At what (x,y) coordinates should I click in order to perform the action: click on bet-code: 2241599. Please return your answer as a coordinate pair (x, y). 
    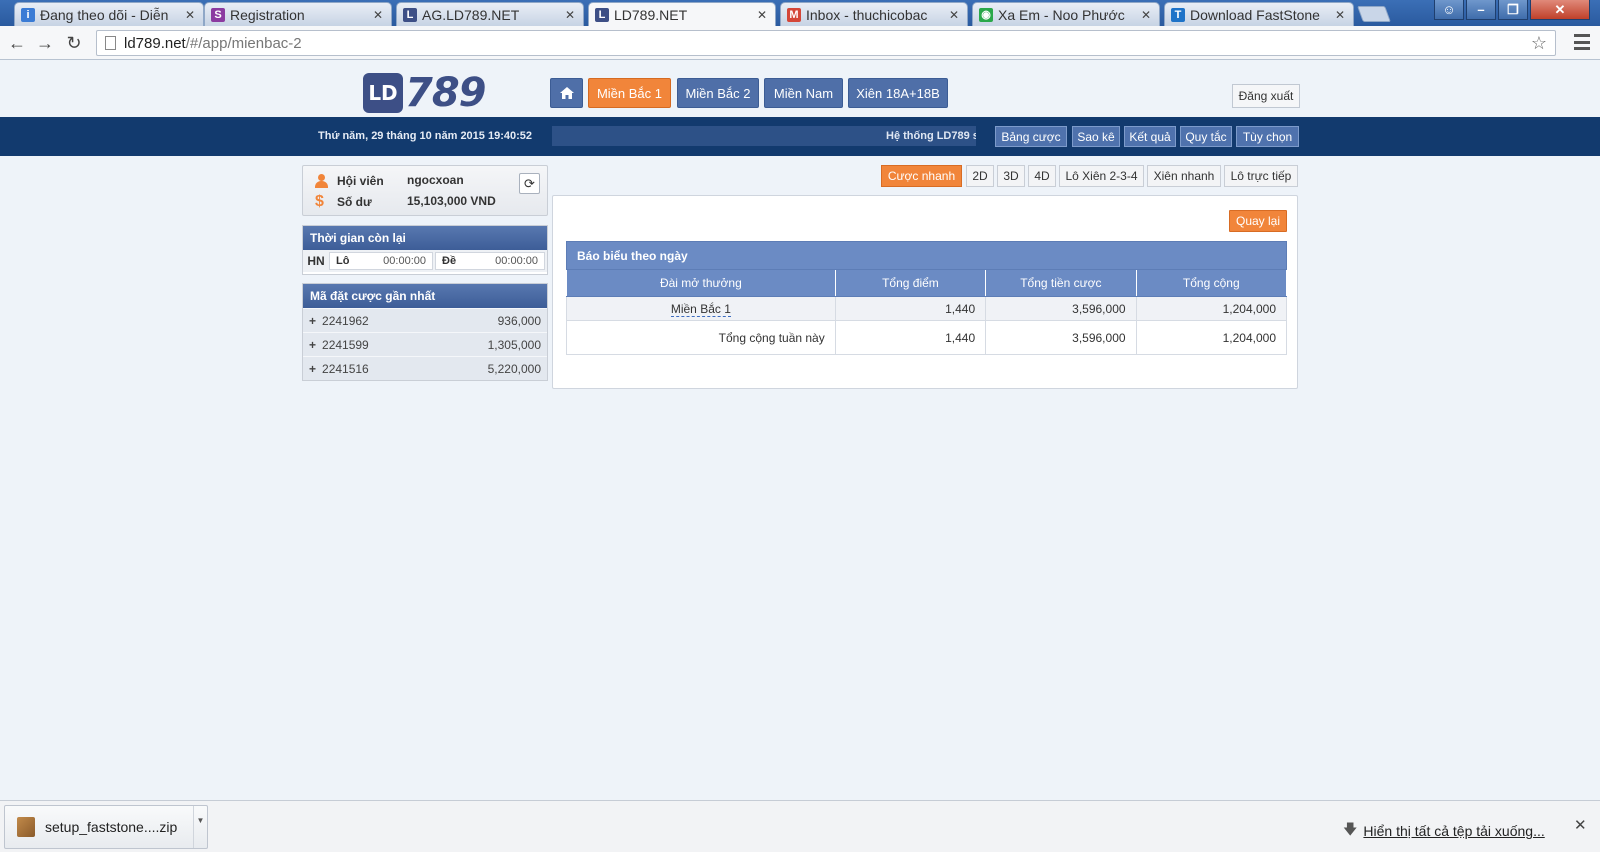
    Looking at the image, I should click on (345, 344).